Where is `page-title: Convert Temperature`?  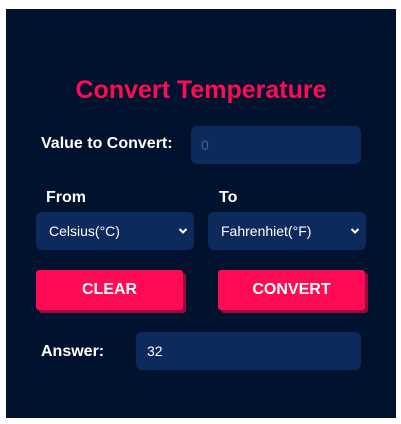 page-title: Convert Temperature is located at coordinates (201, 90).